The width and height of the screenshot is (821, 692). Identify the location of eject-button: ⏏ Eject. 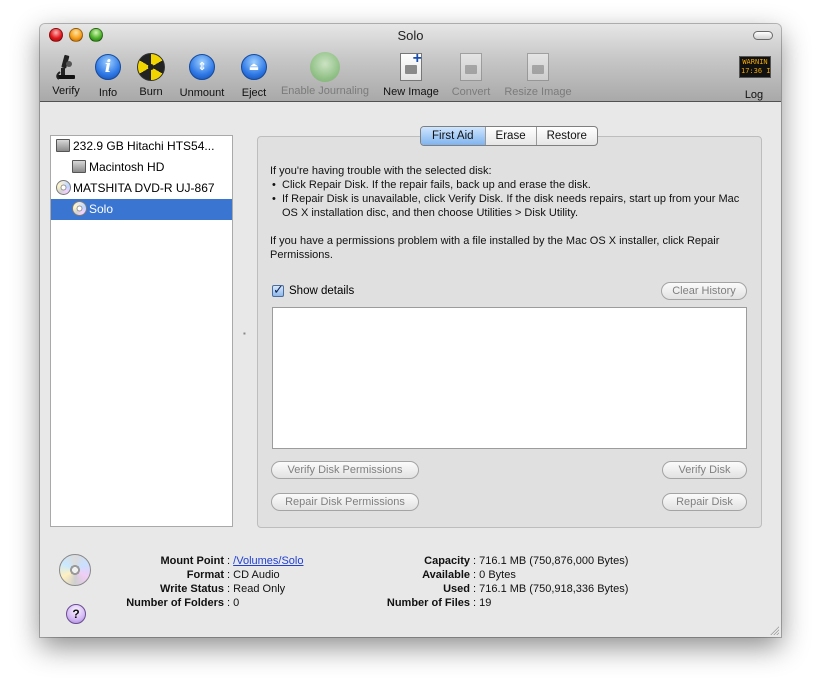
(254, 76).